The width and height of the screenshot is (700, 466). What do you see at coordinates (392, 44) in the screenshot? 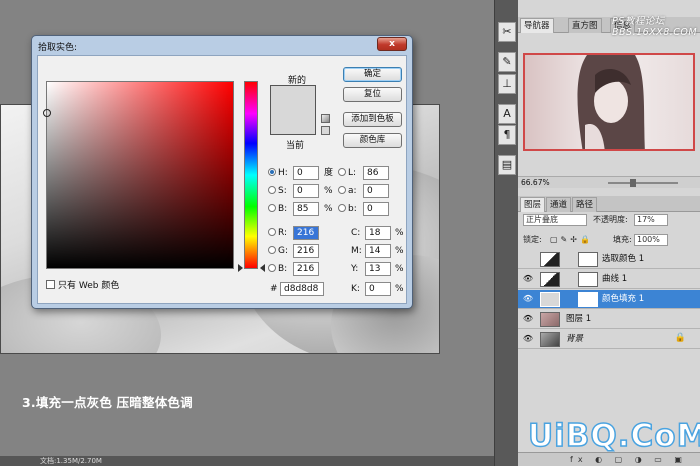
I see `close-button: x` at bounding box center [392, 44].